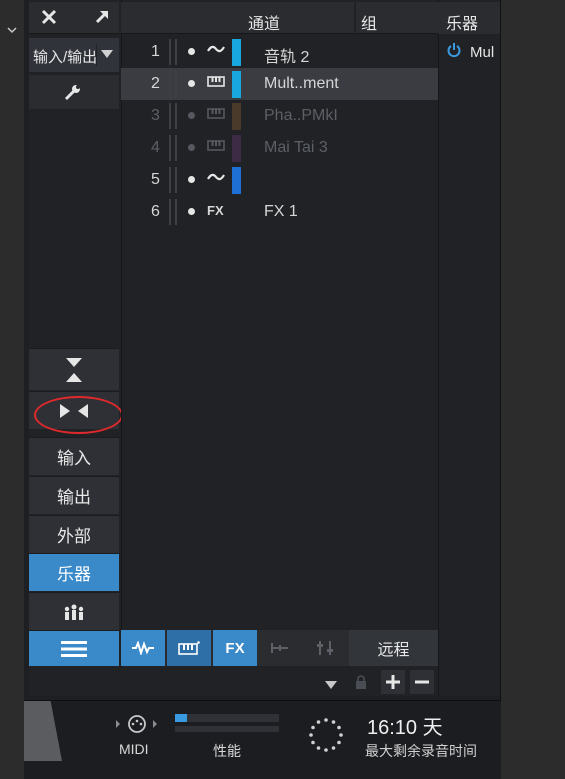  I want to click on output-button: 输出, so click(74, 495).